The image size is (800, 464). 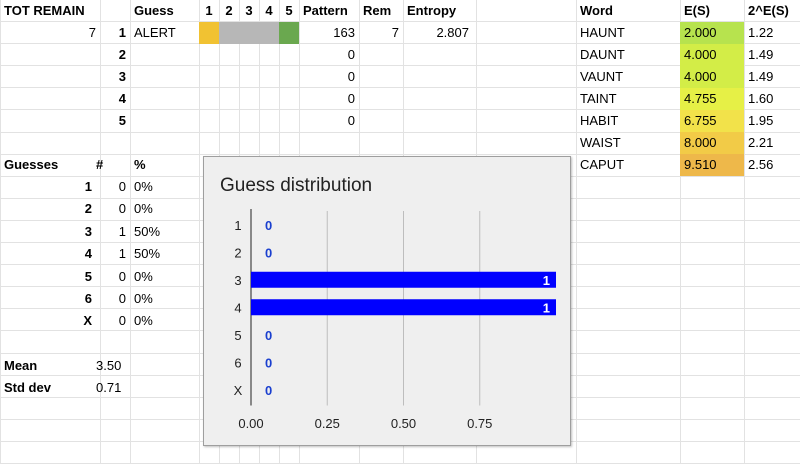 I want to click on candidate-pow: 2.56, so click(x=772, y=165).